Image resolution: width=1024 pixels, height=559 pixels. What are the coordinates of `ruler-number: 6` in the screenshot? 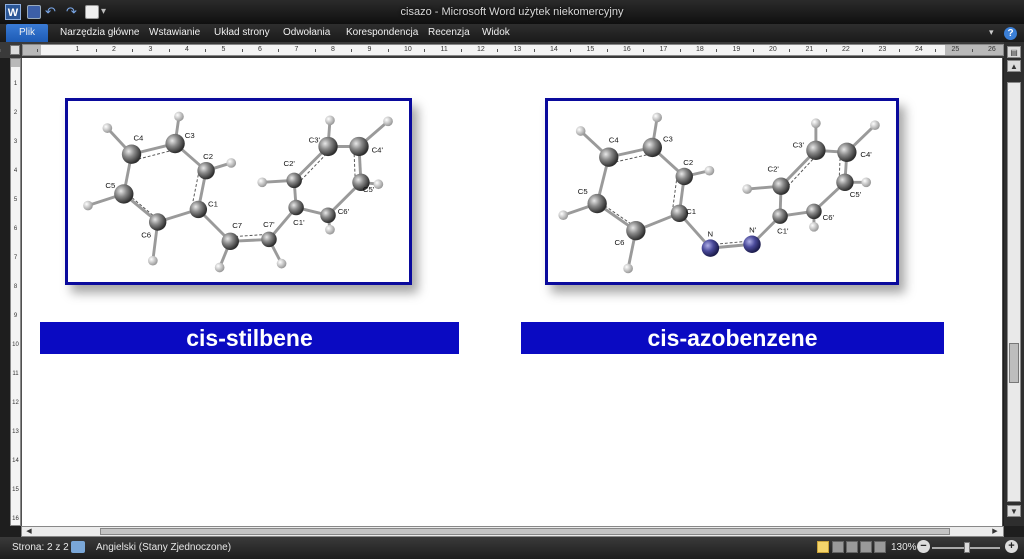 It's located at (260, 49).